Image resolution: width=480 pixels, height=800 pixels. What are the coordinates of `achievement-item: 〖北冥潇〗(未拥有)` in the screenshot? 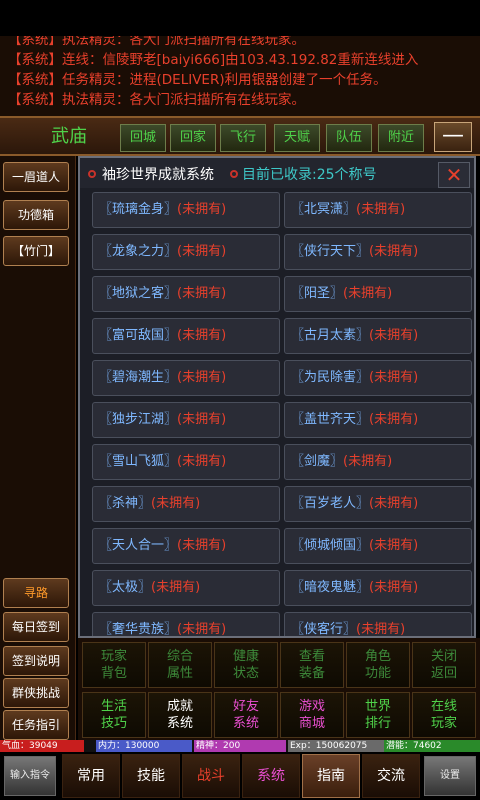 It's located at (378, 210).